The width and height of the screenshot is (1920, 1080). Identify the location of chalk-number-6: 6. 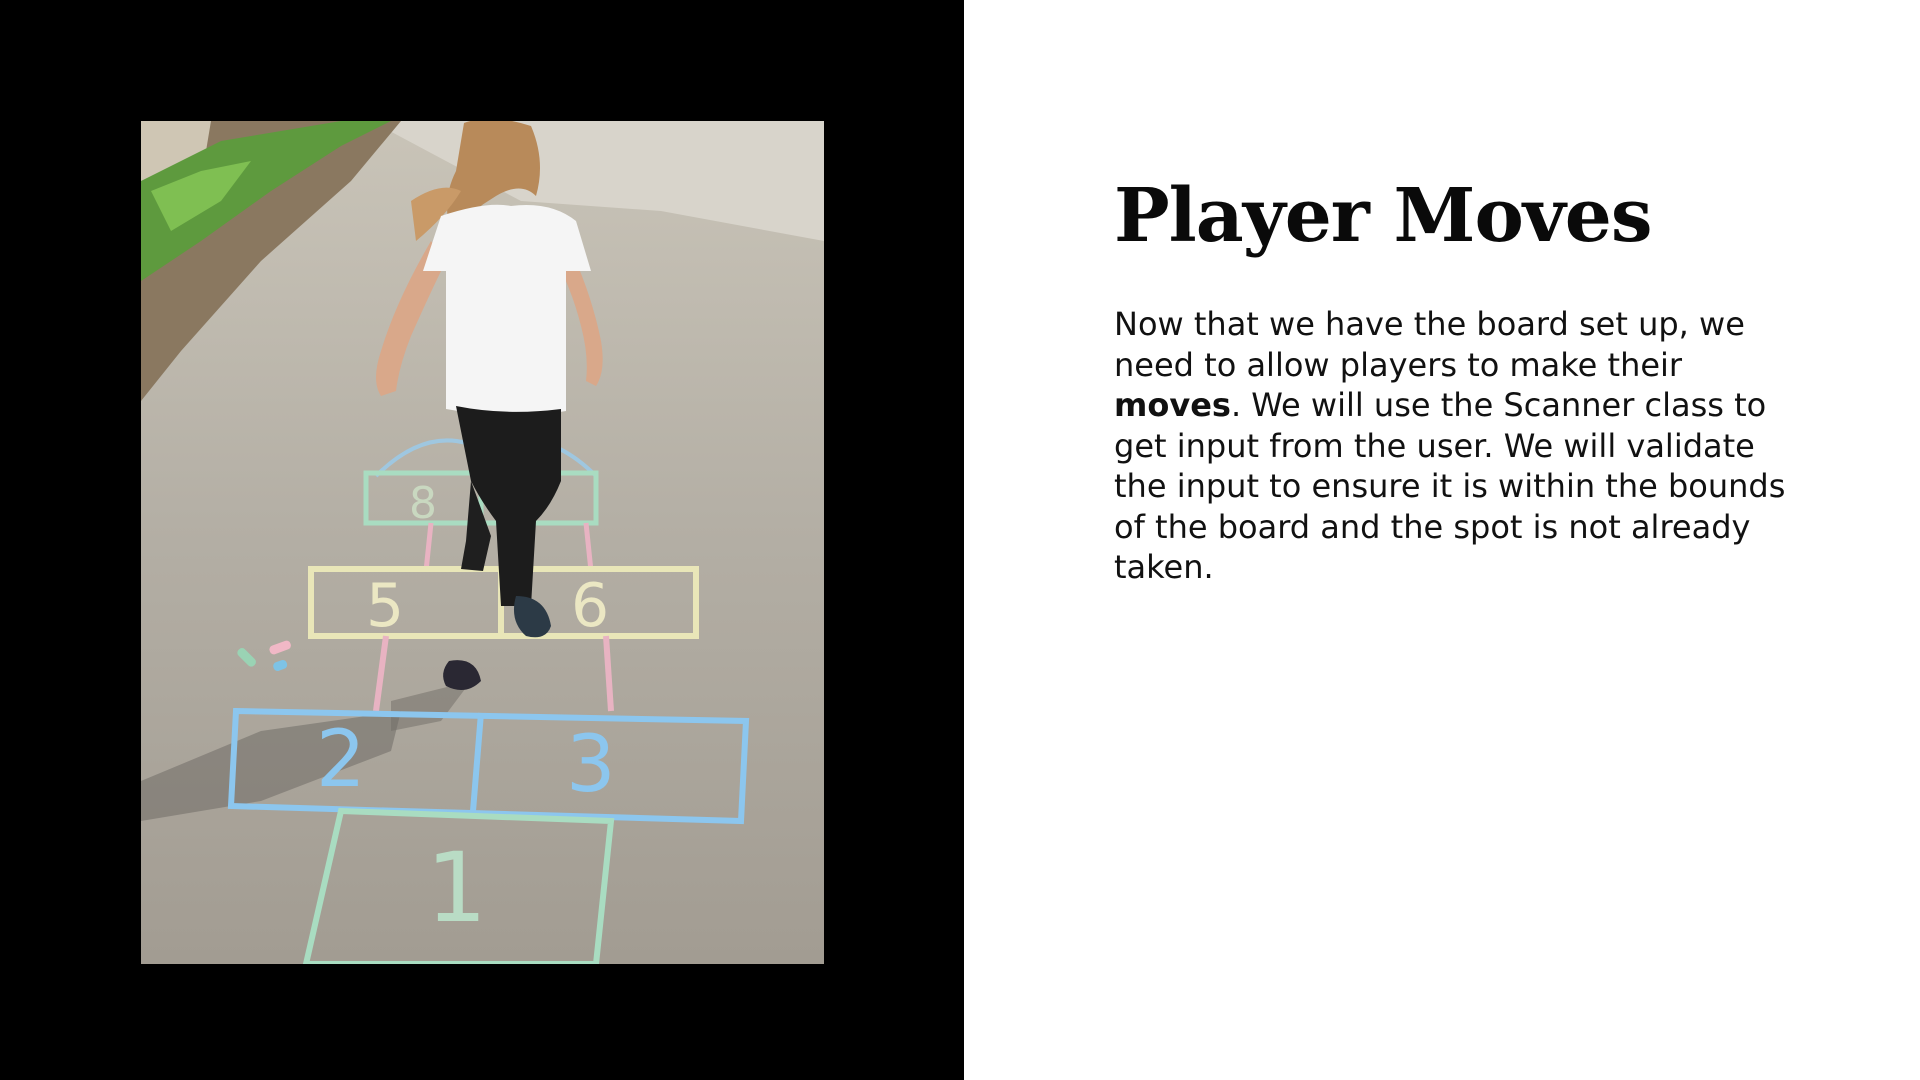
(590, 606).